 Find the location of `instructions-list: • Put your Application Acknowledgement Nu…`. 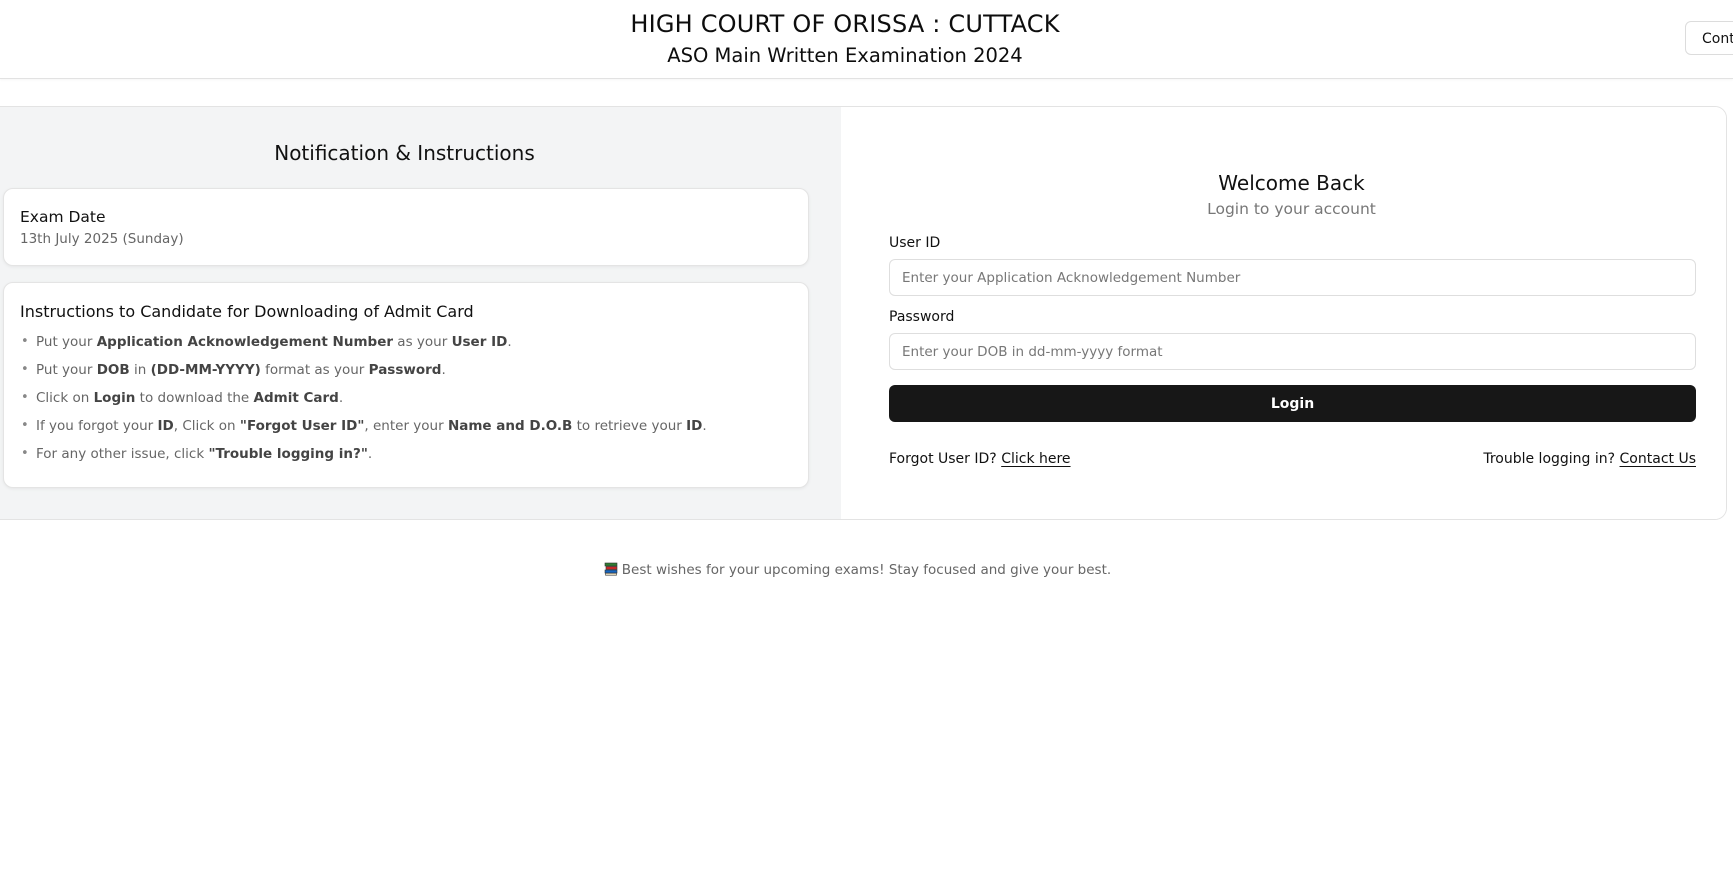

instructions-list: • Put your Application Acknowledgement Nu… is located at coordinates (363, 404).